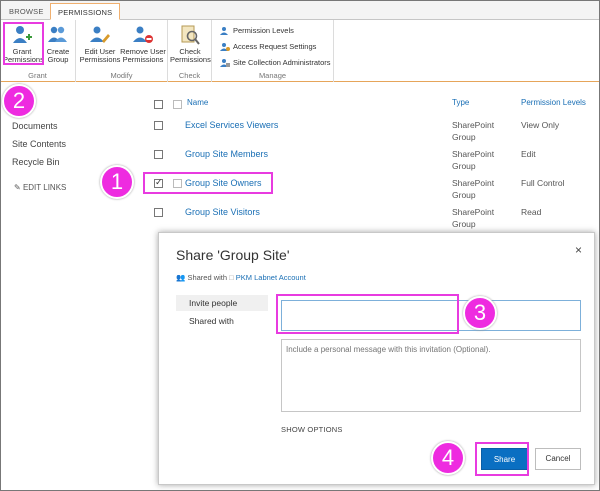 This screenshot has width=600, height=491. Describe the element at coordinates (17, 187) in the screenshot. I see `pencil-icon: ✎` at that location.